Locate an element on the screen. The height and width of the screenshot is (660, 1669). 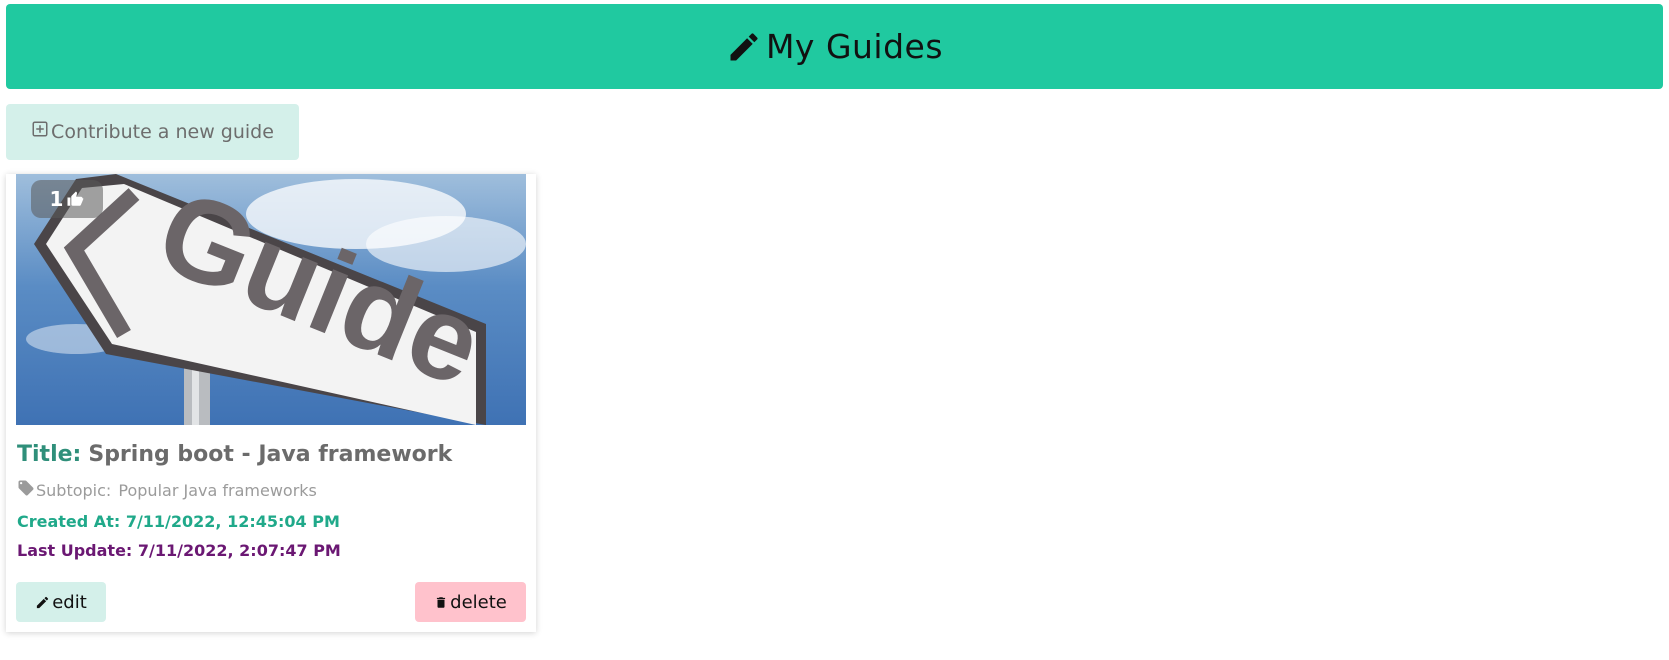
created-value: 7/11/2022, 12:45:04 PM is located at coordinates (232, 521).